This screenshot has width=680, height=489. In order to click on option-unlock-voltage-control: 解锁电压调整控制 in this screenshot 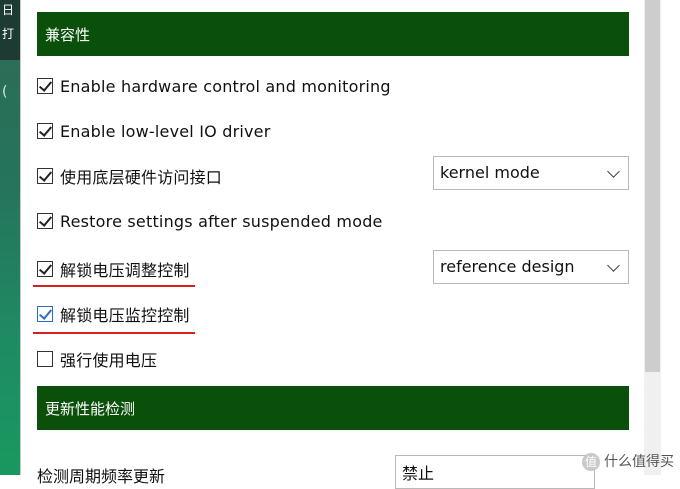, I will do `click(113, 269)`.